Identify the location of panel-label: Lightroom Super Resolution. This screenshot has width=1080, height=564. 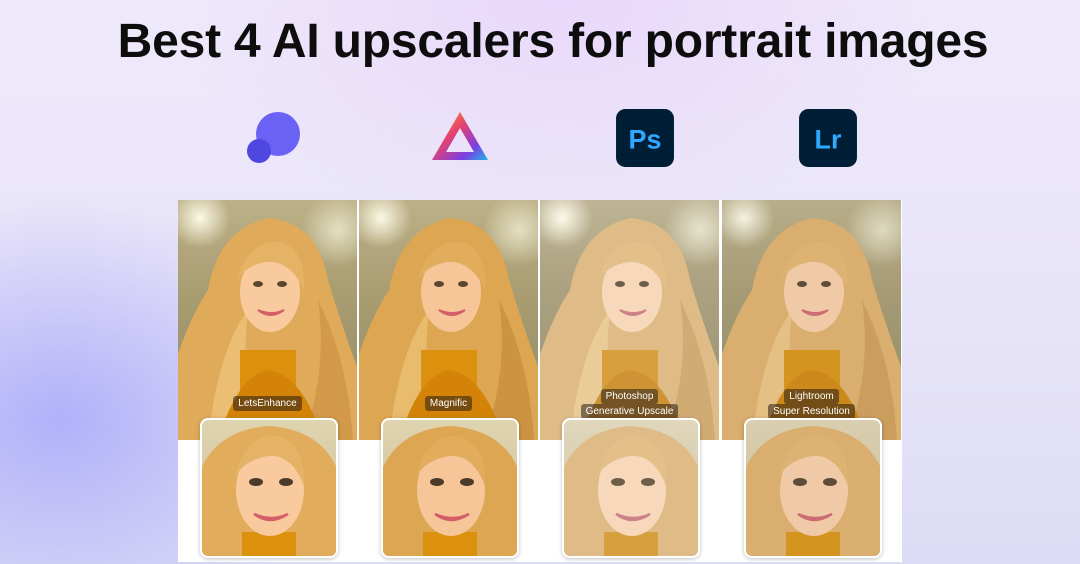
(811, 404).